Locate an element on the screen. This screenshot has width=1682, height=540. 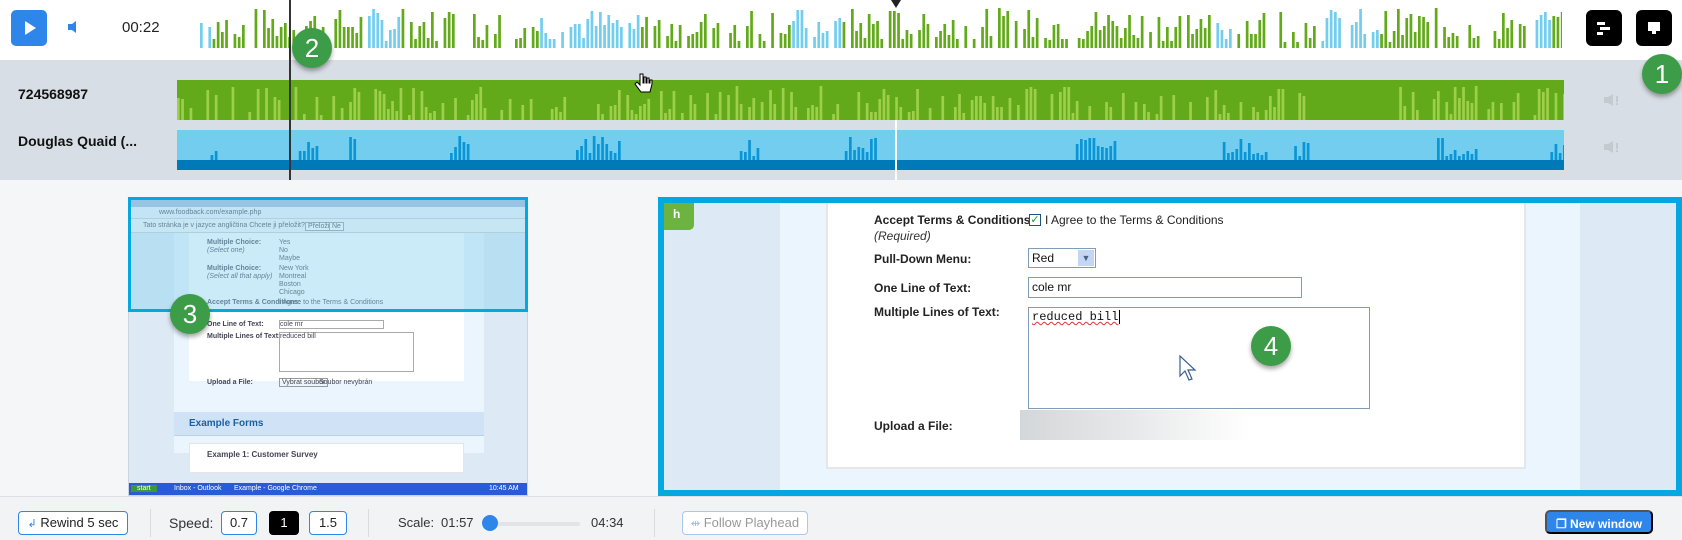
timeline-view-button is located at coordinates (1604, 28).